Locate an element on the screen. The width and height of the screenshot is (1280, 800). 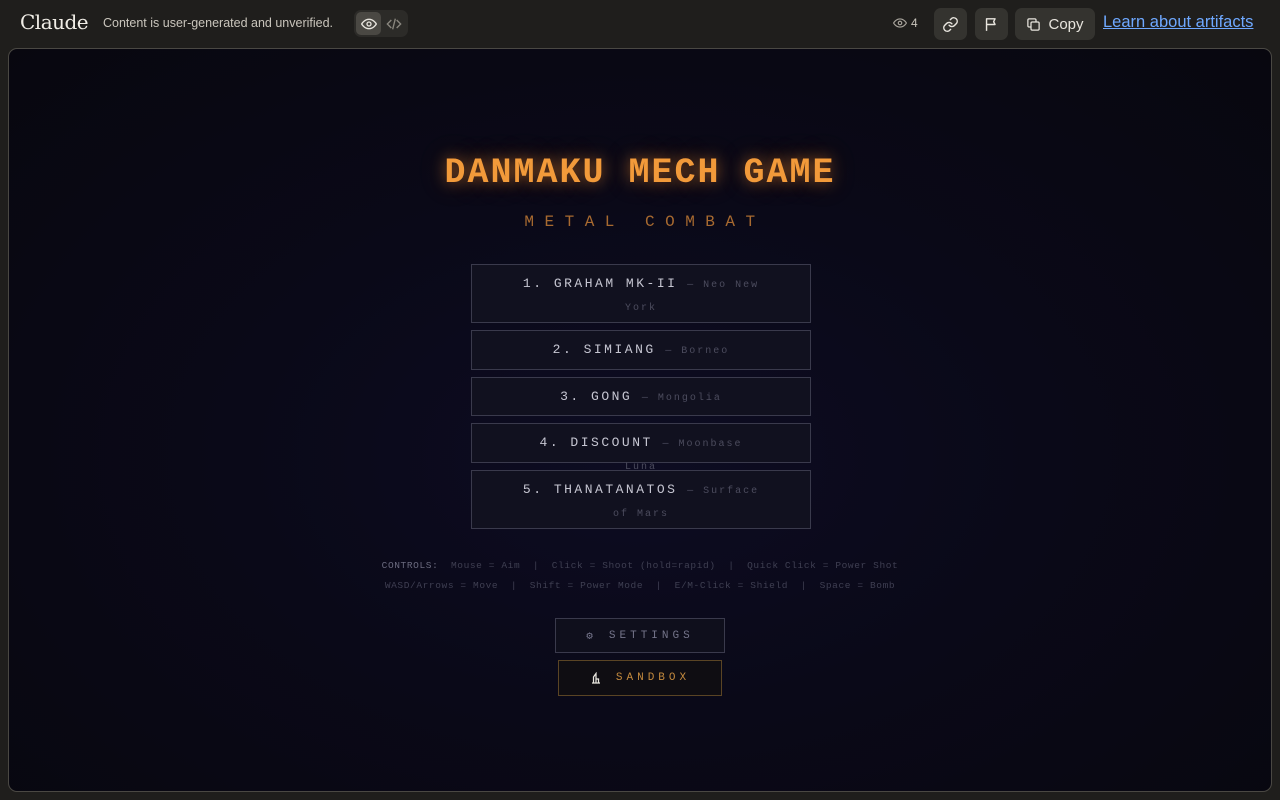
copy-icon is located at coordinates (1034, 24).